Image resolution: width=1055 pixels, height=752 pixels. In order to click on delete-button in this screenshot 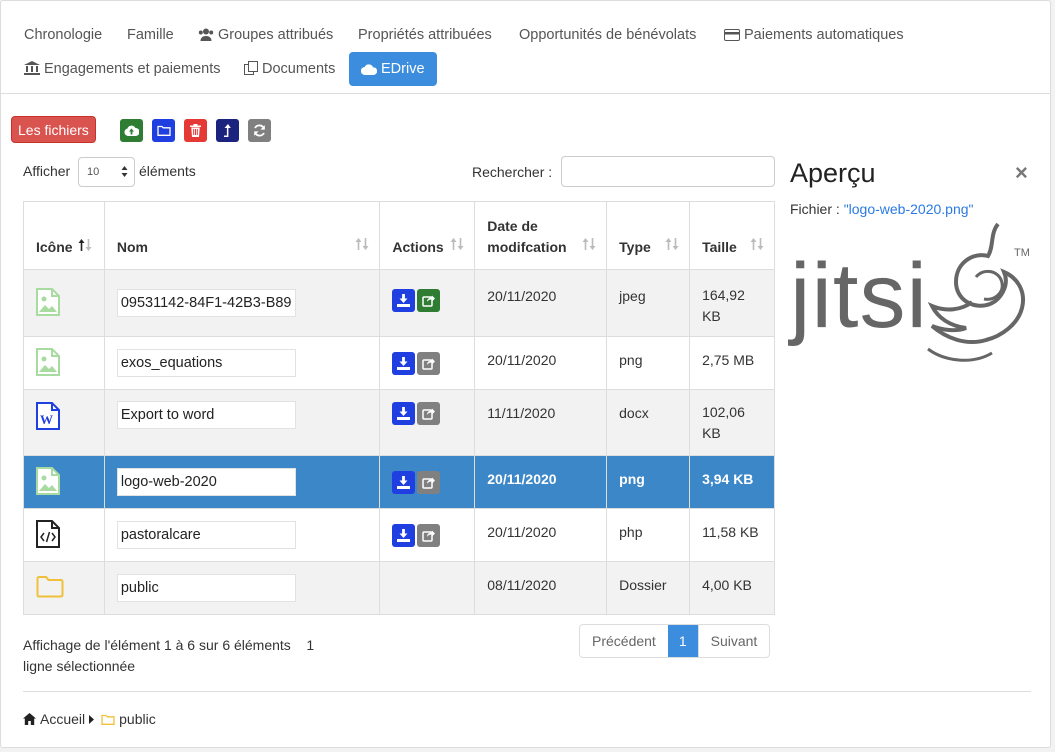, I will do `click(195, 130)`.